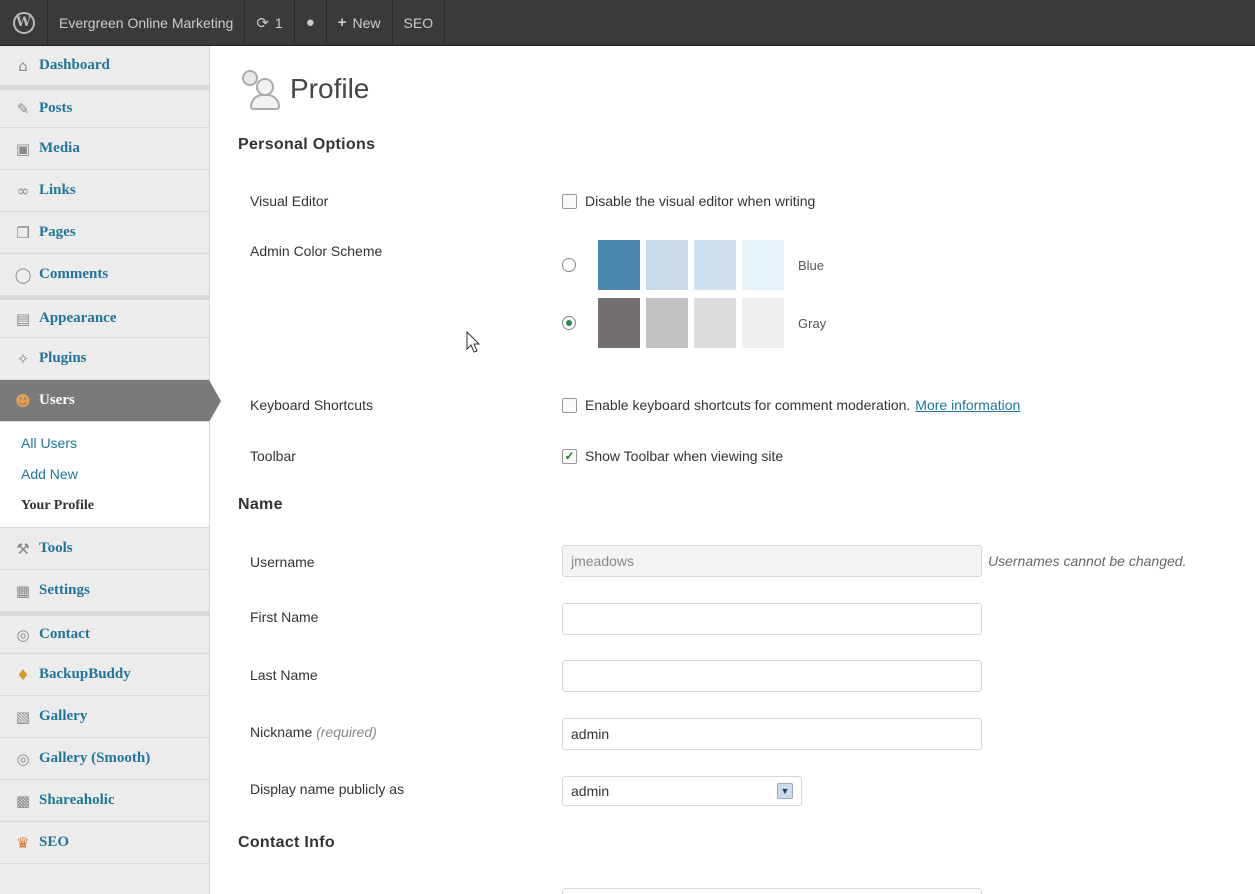 The height and width of the screenshot is (894, 1255). Describe the element at coordinates (104, 717) in the screenshot. I see `sidebar-item-gallery: ▧ Gallery` at that location.